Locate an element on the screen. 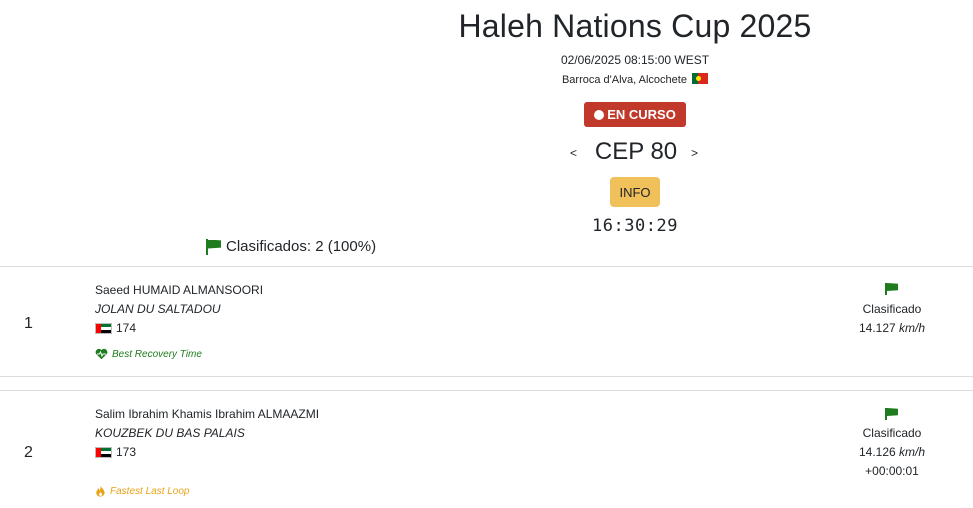 This screenshot has width=973, height=508. award-badge: Fastest Last Loop is located at coordinates (142, 491).